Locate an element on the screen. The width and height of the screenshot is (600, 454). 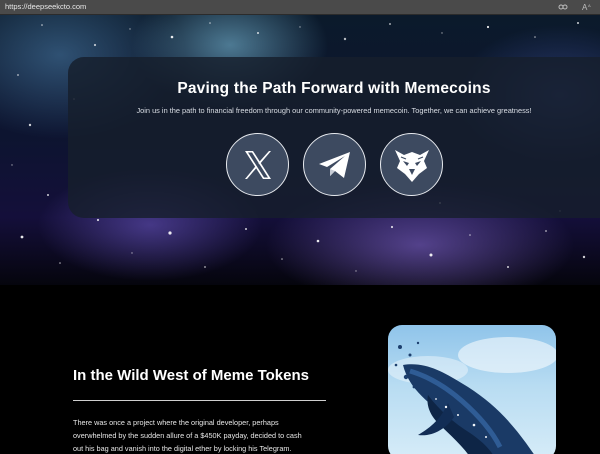
social-links is located at coordinates (334, 164).